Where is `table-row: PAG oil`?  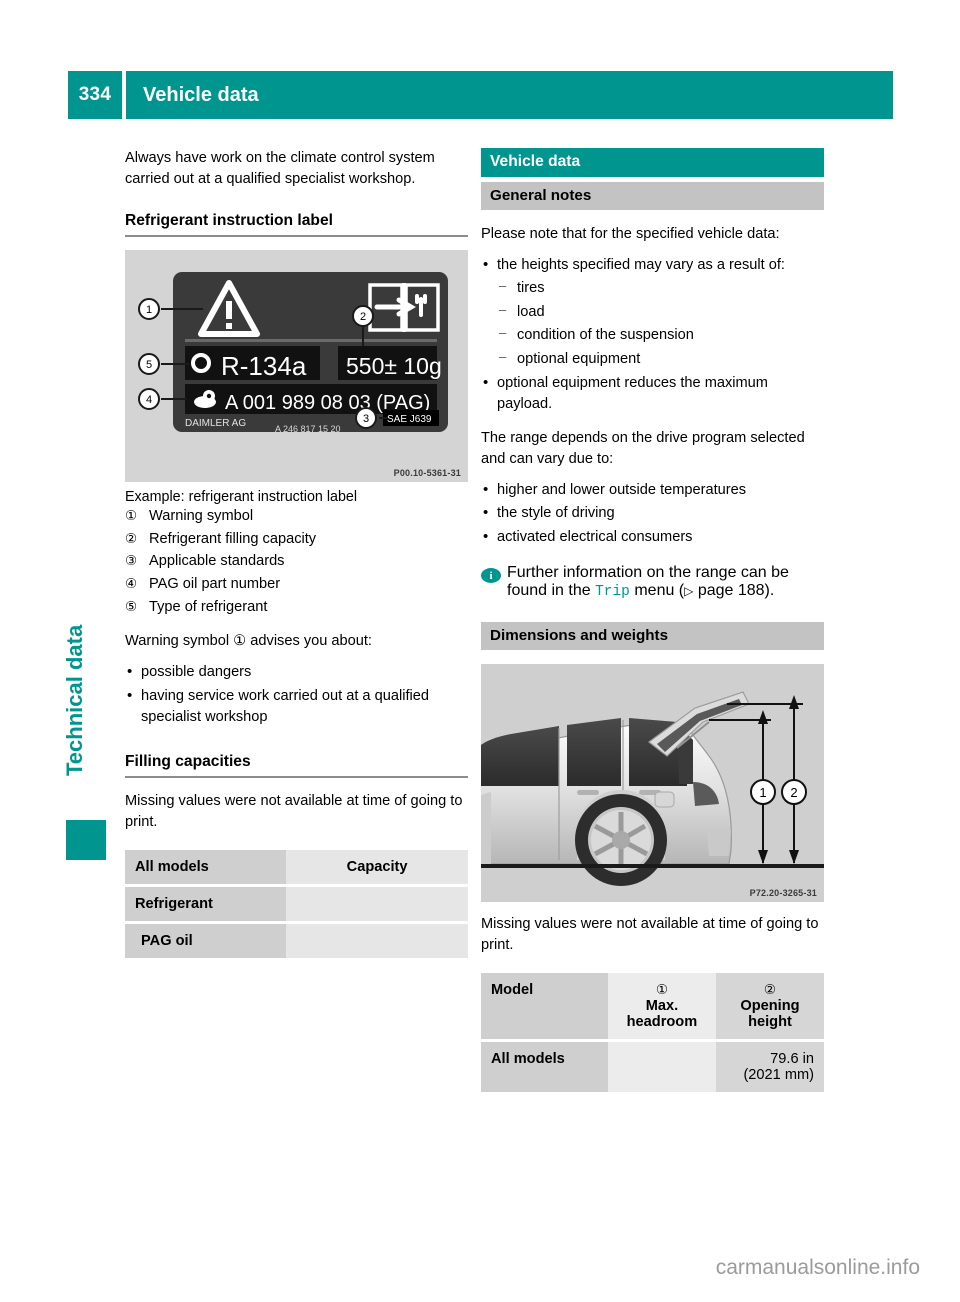
table-row: PAG oil is located at coordinates (296, 941).